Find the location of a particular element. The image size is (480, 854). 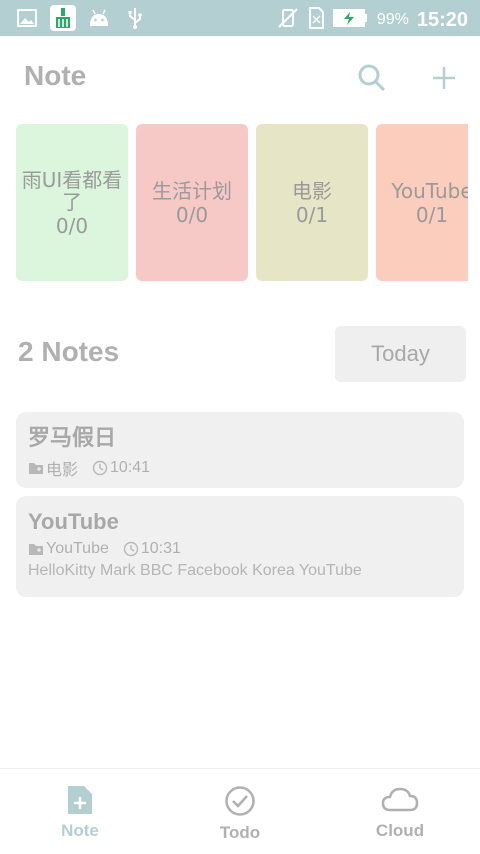

check-circle-icon is located at coordinates (240, 801).